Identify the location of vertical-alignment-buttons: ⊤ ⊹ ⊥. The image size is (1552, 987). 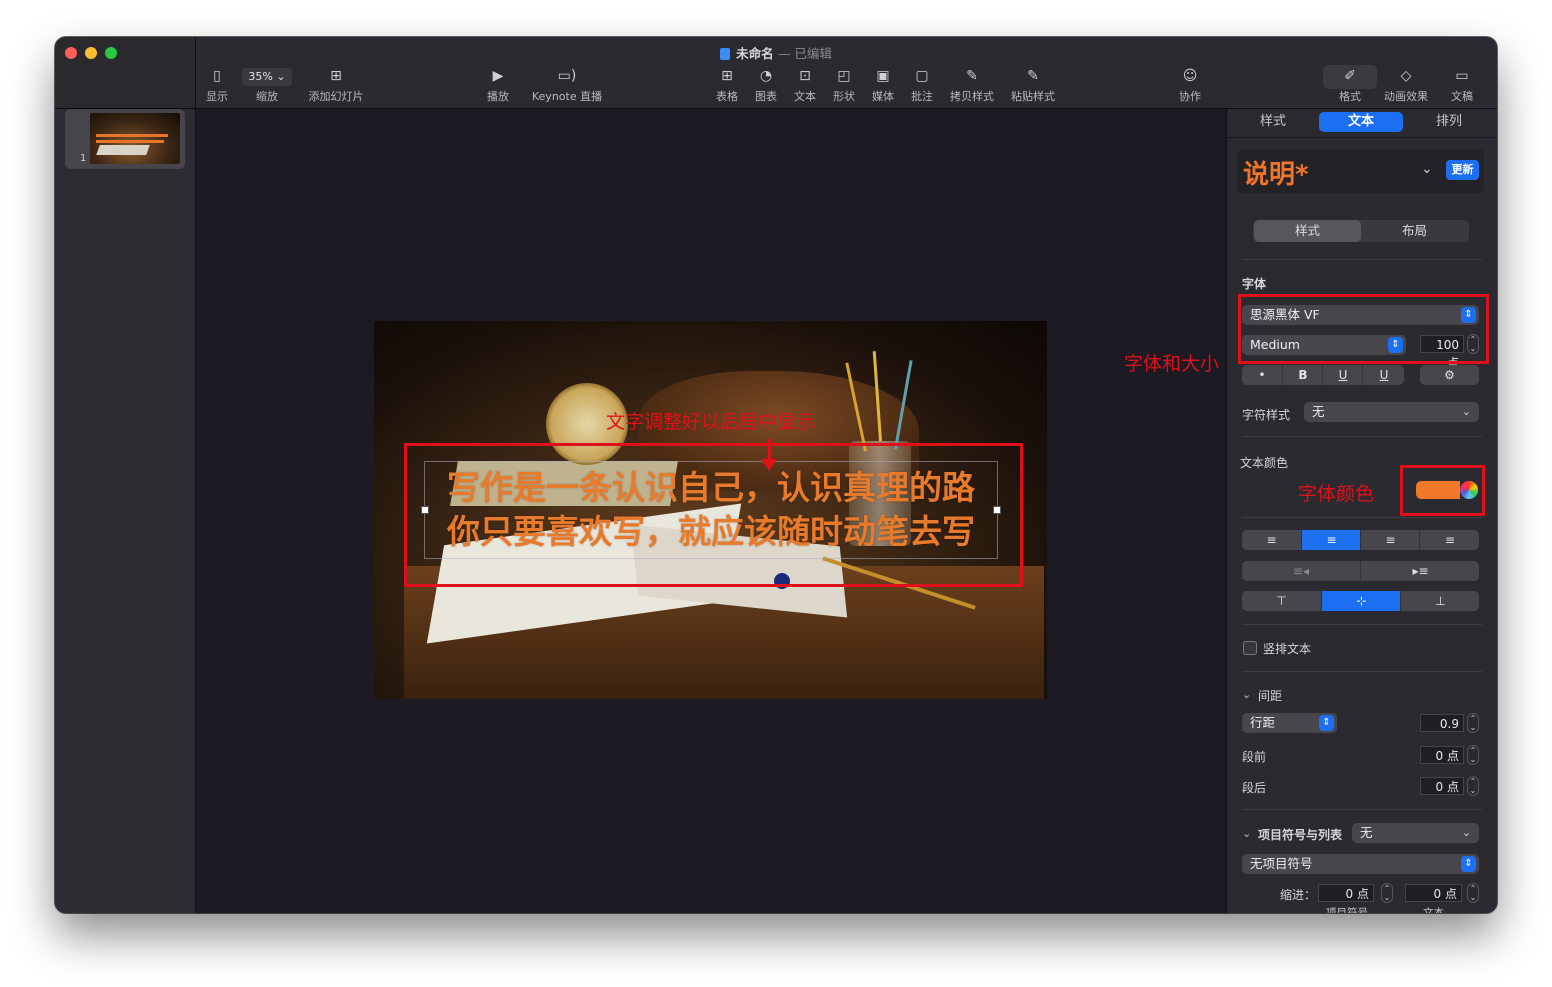
(1360, 601).